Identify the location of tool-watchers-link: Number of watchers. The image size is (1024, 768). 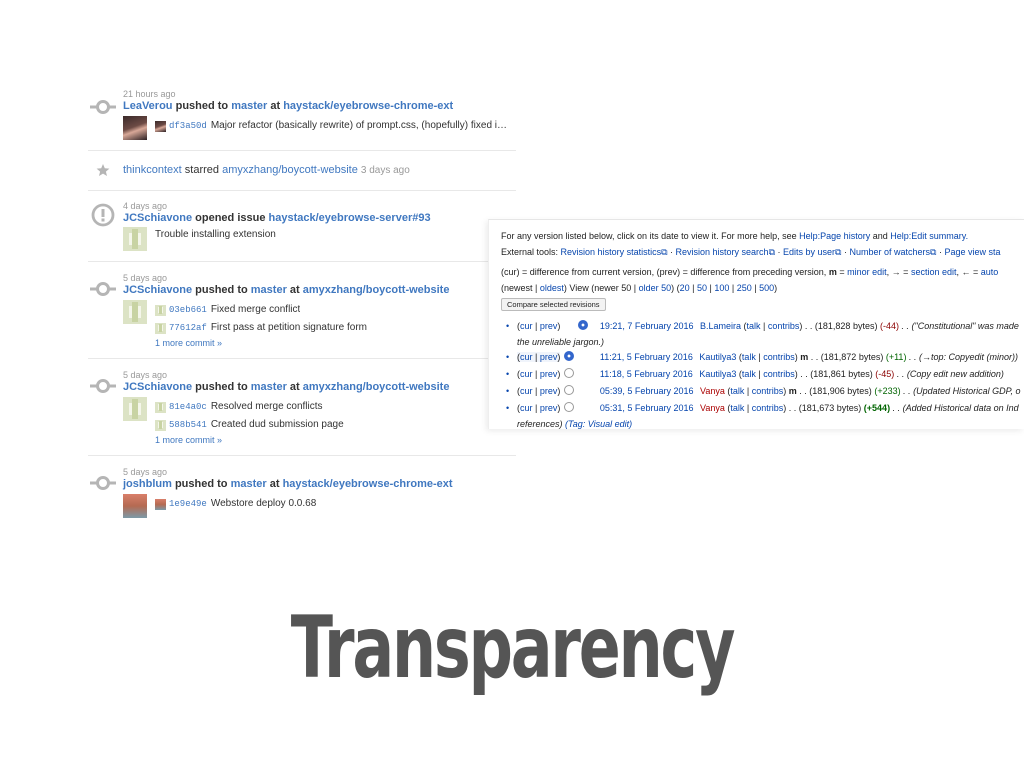
(889, 252).